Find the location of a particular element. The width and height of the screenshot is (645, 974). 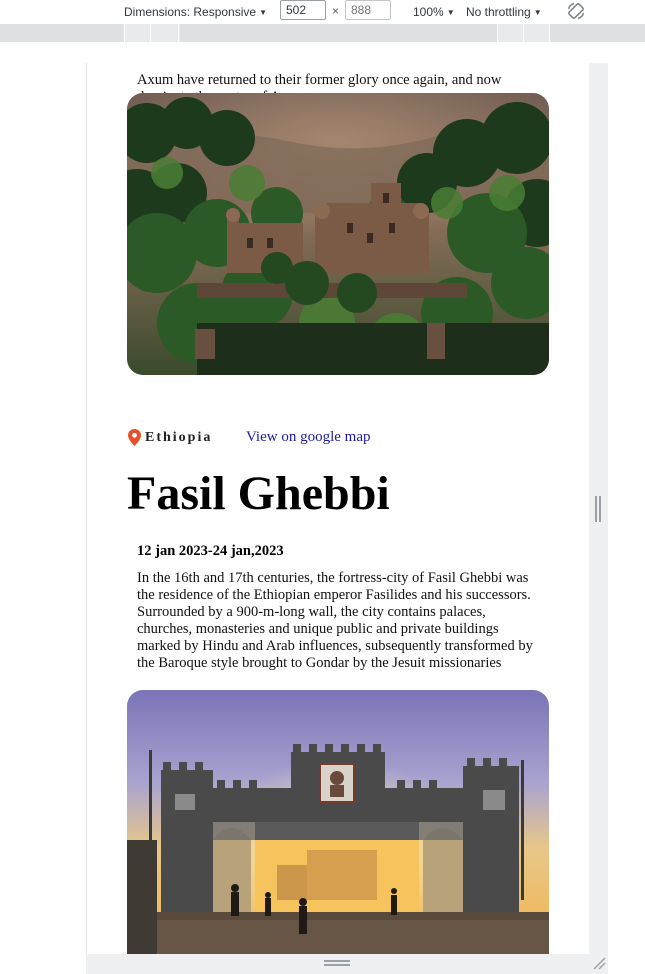

width-input is located at coordinates (303, 10).